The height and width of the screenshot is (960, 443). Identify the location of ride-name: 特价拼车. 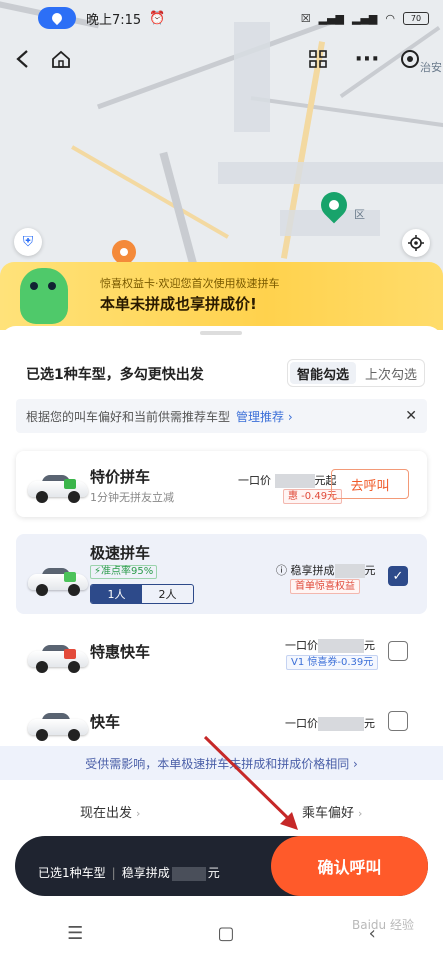
(120, 477).